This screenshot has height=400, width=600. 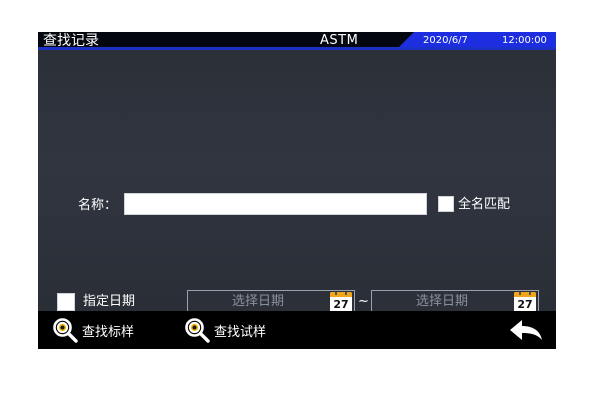 What do you see at coordinates (66, 302) in the screenshot?
I see `specify-date-checkbox` at bounding box center [66, 302].